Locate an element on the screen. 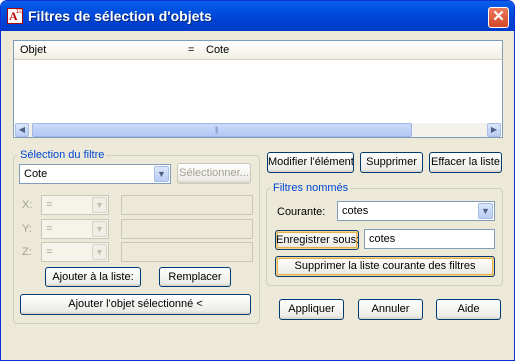 The width and height of the screenshot is (515, 361). x-operator-value: = is located at coordinates (49, 205).